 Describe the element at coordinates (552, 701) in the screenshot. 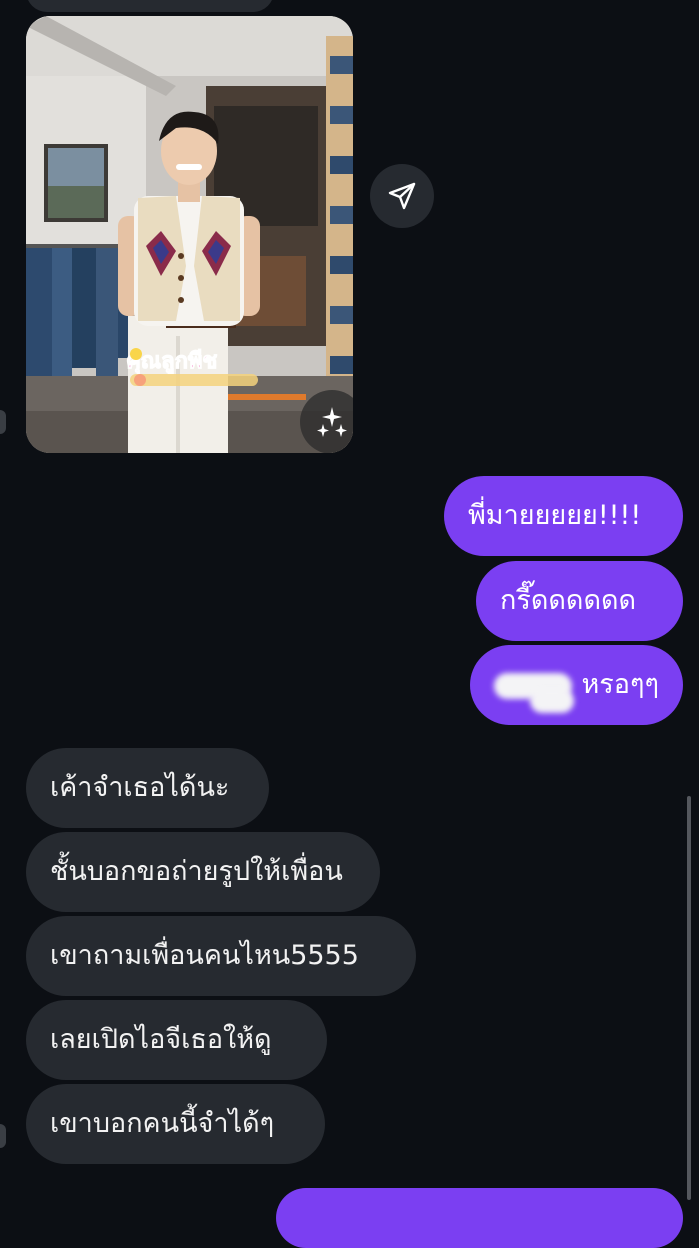

I see `redacted-blur` at that location.